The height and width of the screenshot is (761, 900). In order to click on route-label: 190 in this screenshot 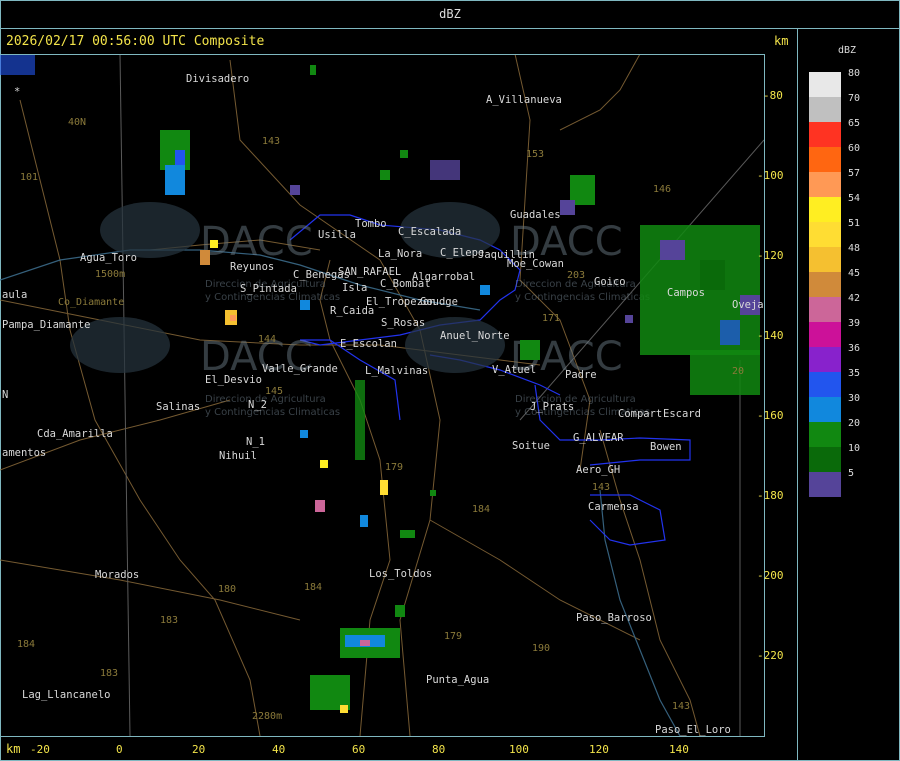, I will do `click(541, 648)`.